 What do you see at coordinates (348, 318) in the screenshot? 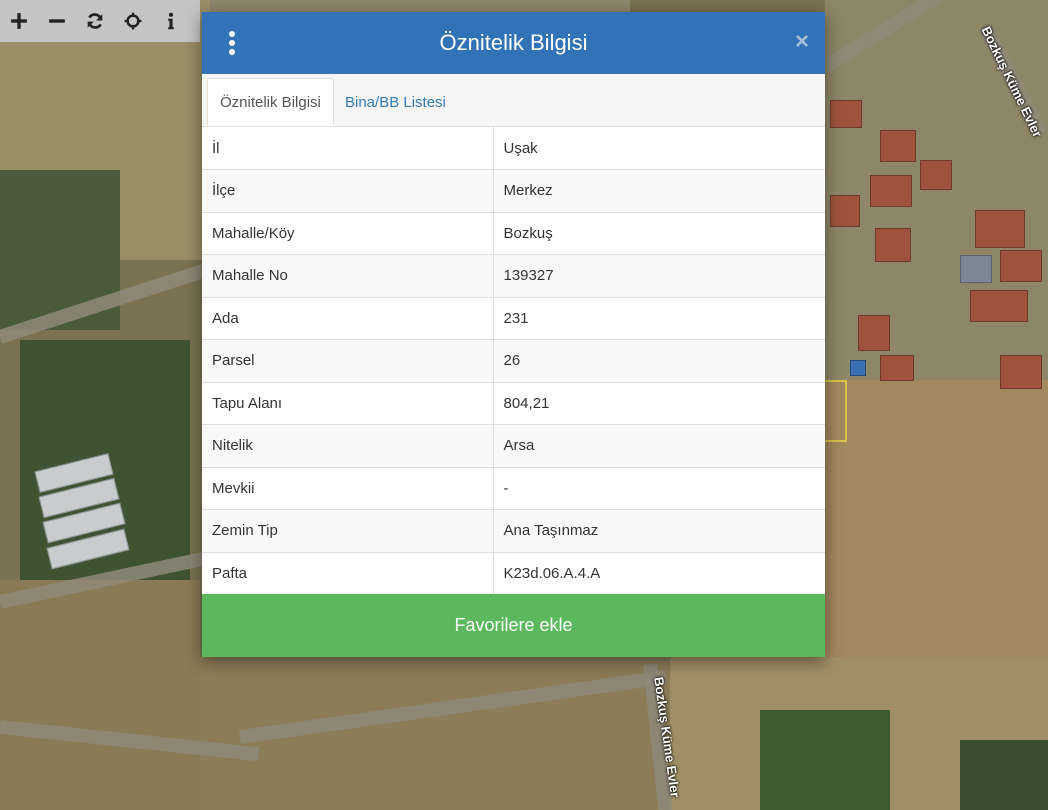
I see `attribute-key: Ada` at bounding box center [348, 318].